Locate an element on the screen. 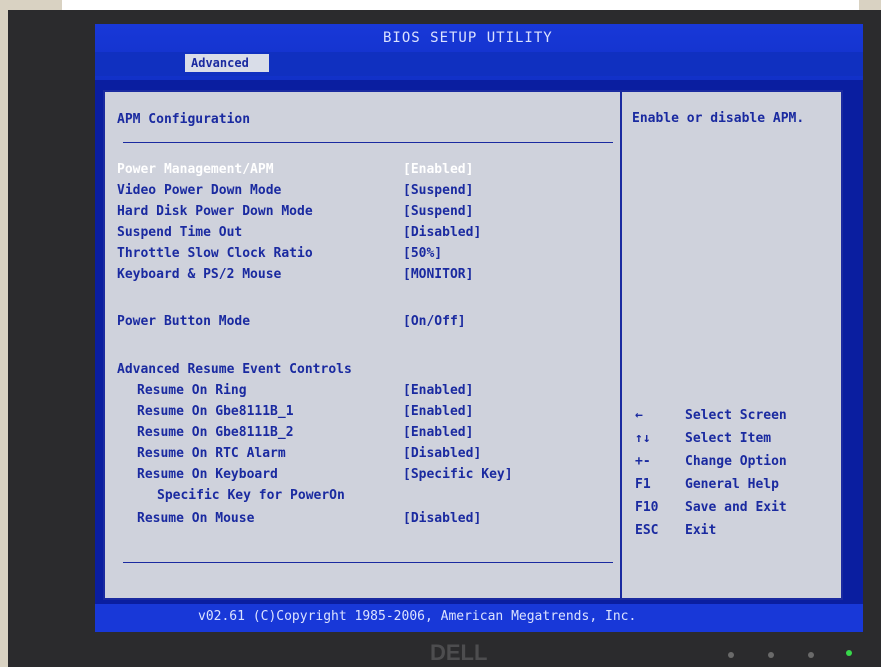 The width and height of the screenshot is (881, 667). key-row: ← Select Screen is located at coordinates (735, 419).